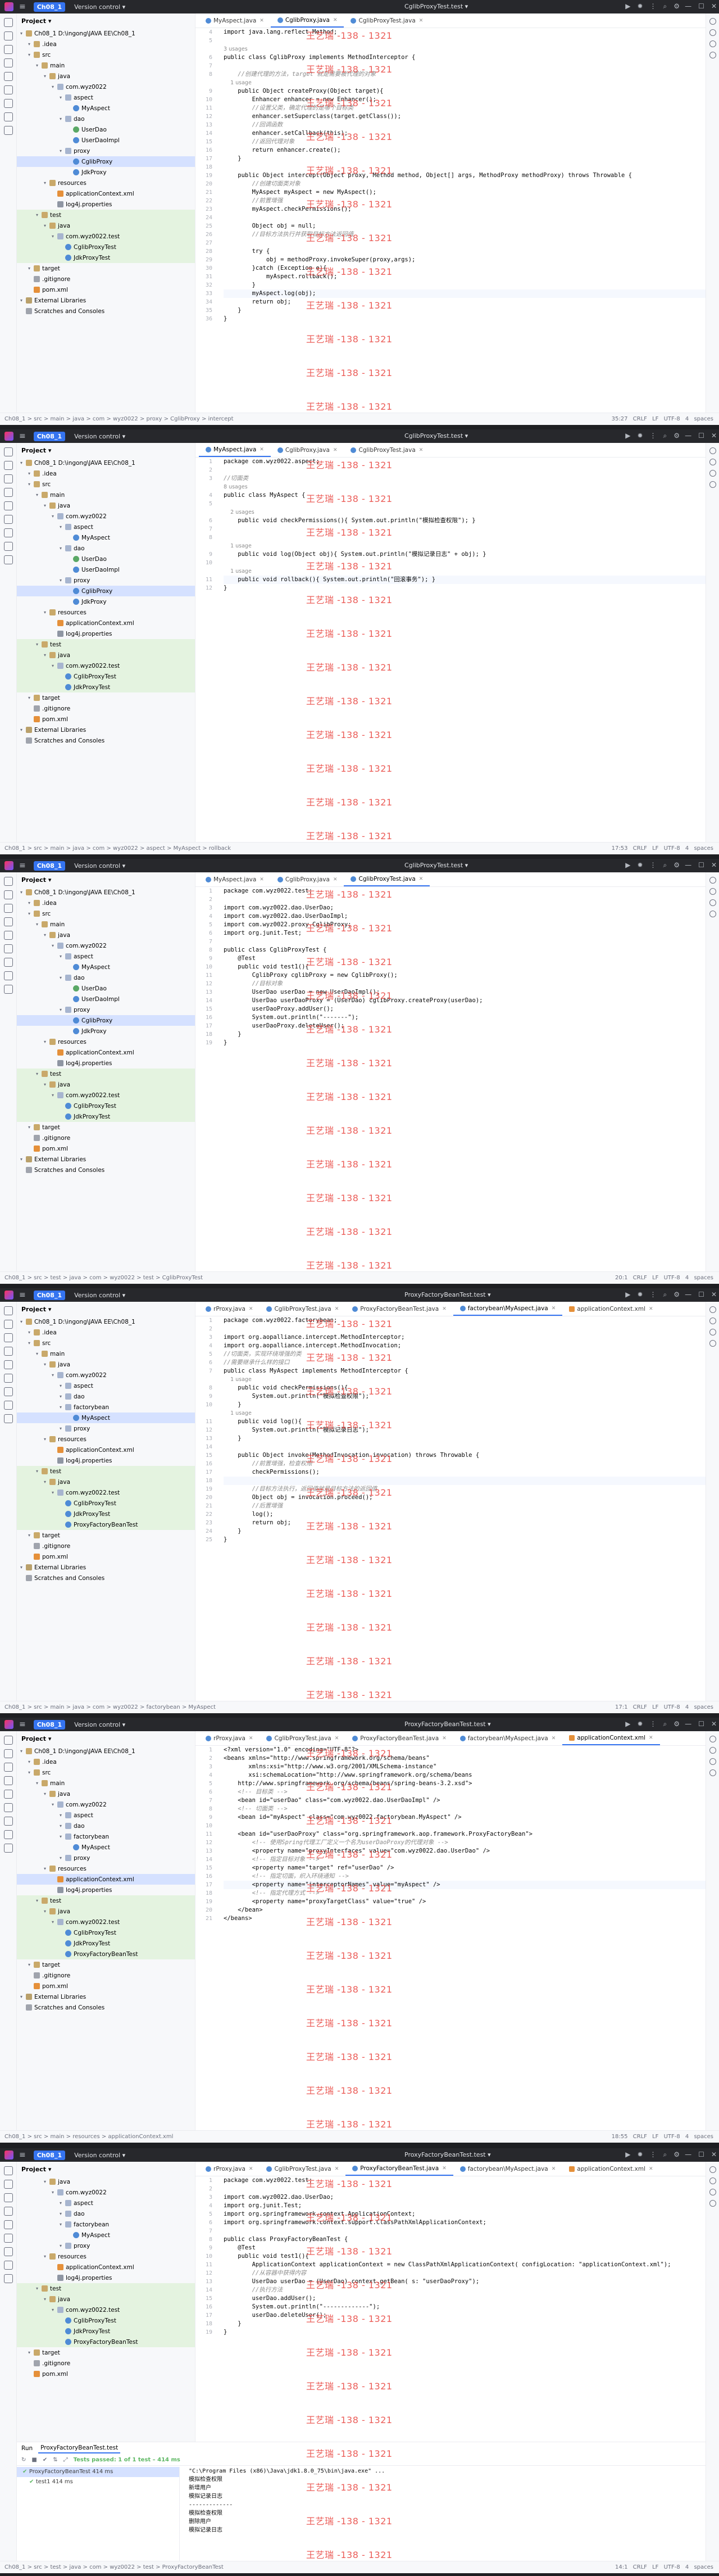 The height and width of the screenshot is (2576, 719). What do you see at coordinates (79, 2448) in the screenshot?
I see `run-config-tab: ProxyFactoryBeanTest.test` at bounding box center [79, 2448].